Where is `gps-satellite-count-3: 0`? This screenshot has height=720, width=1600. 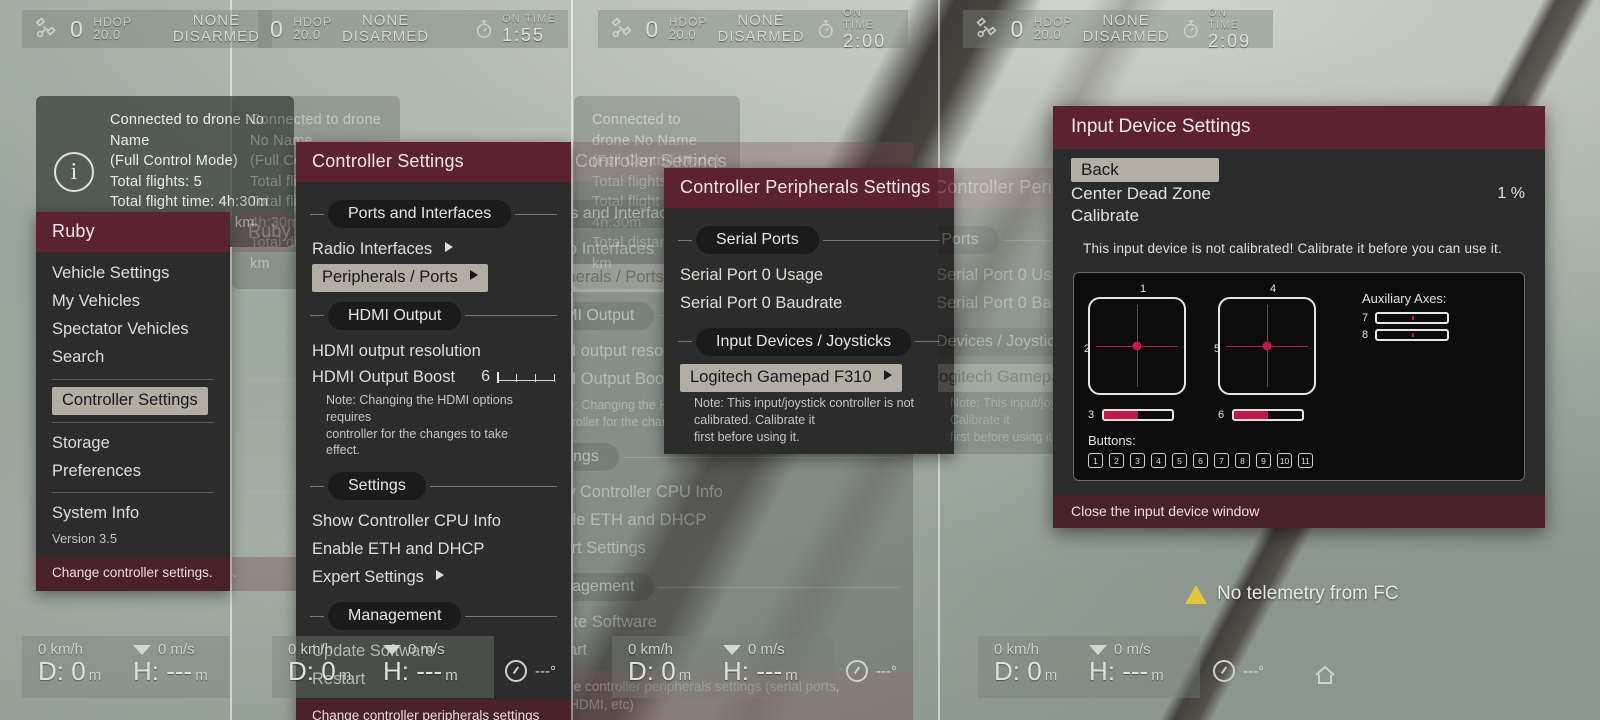 gps-satellite-count-3: 0 is located at coordinates (652, 28).